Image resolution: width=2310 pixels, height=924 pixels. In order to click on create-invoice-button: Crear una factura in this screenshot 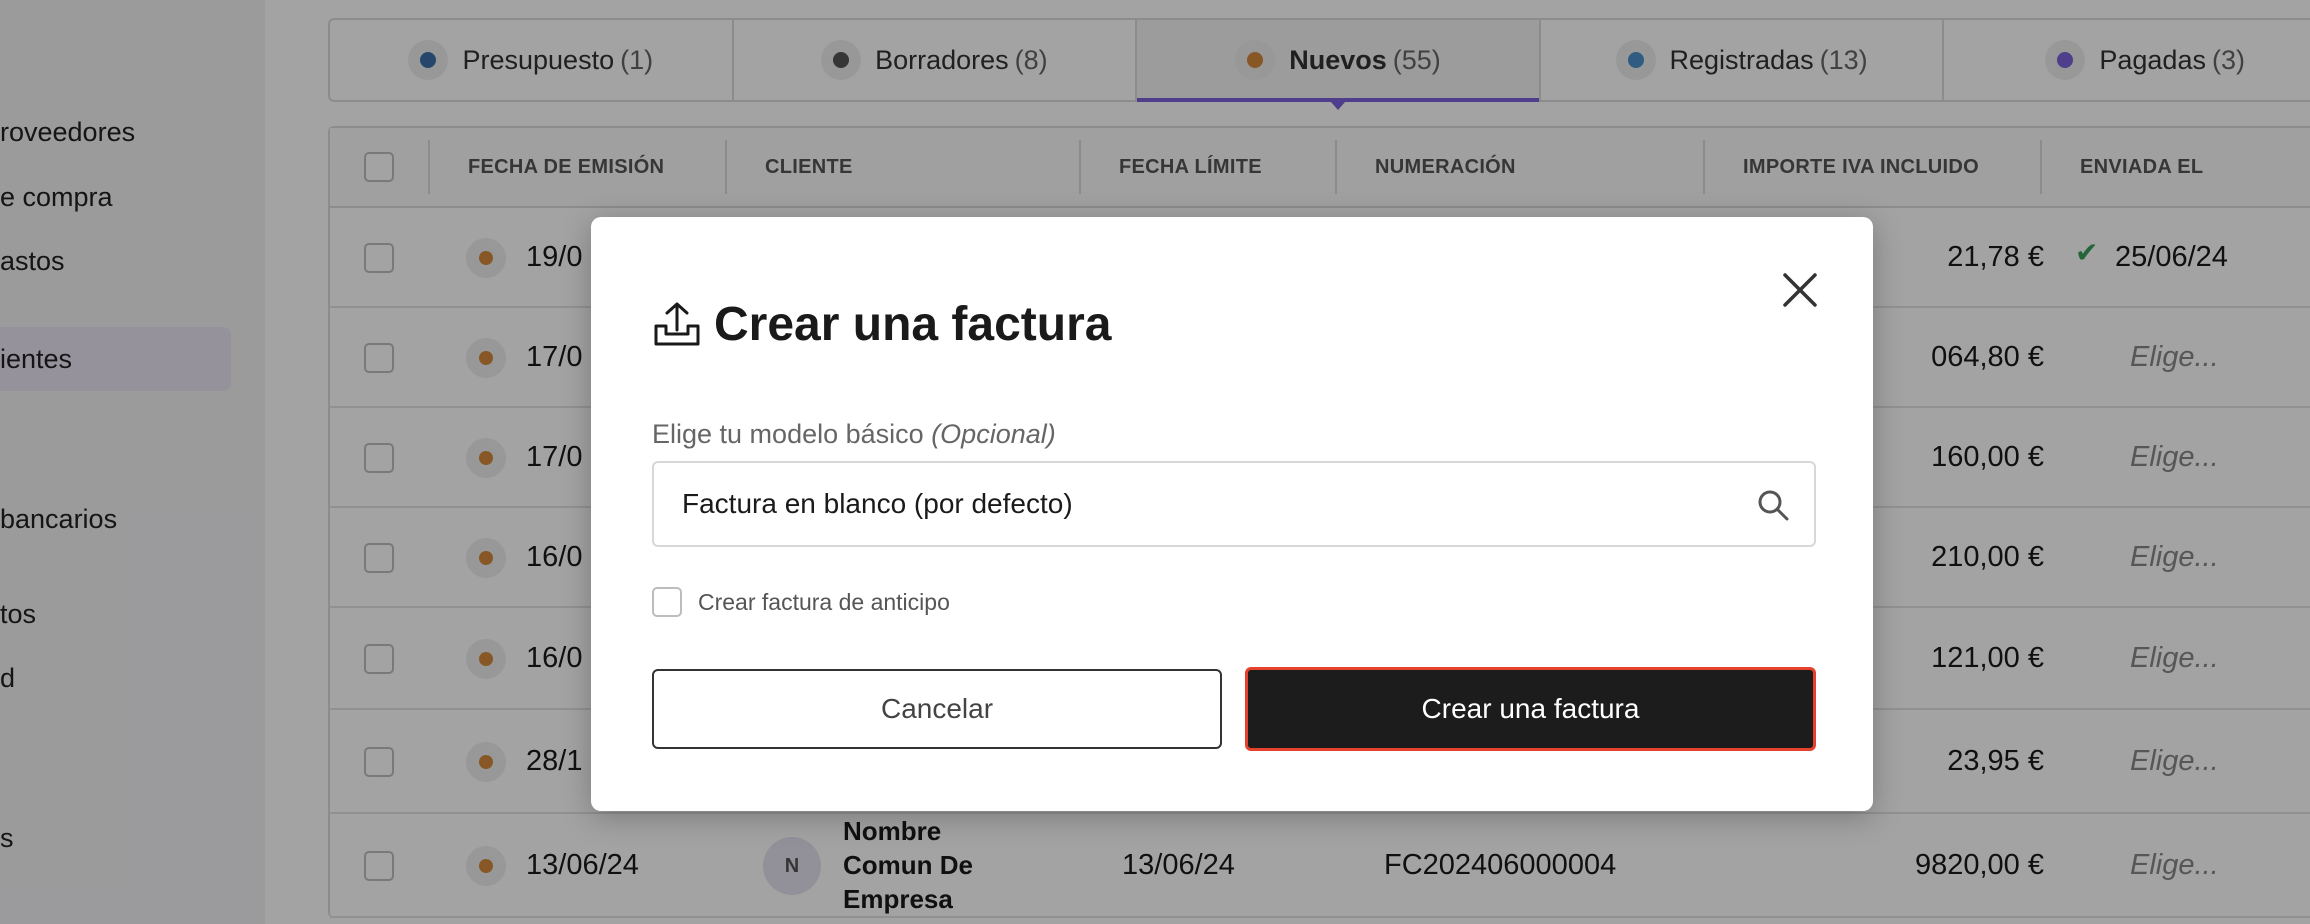, I will do `click(1530, 709)`.